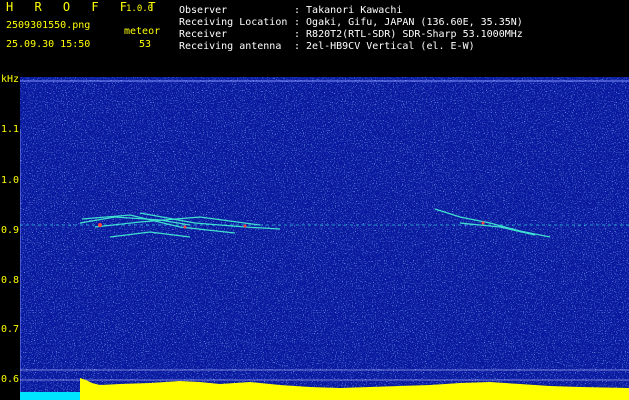 Image resolution: width=629 pixels, height=400 pixels. I want to click on observer-label: Observer, so click(203, 10).